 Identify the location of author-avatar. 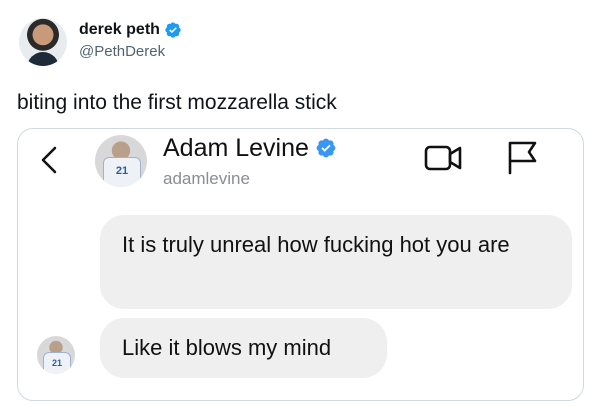
(43, 42).